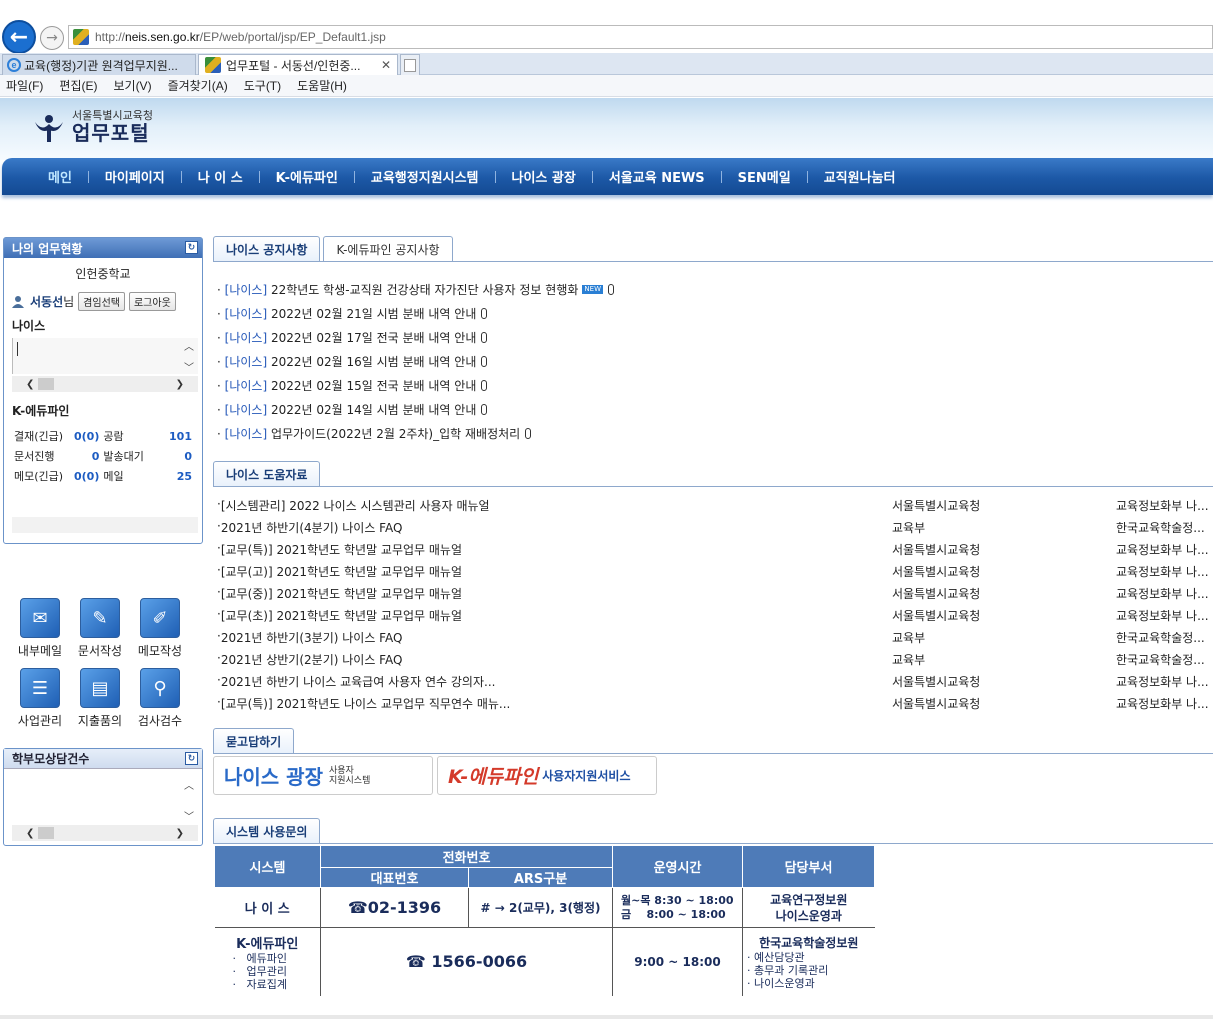  What do you see at coordinates (176, 476) in the screenshot?
I see `stat-value: 25` at bounding box center [176, 476].